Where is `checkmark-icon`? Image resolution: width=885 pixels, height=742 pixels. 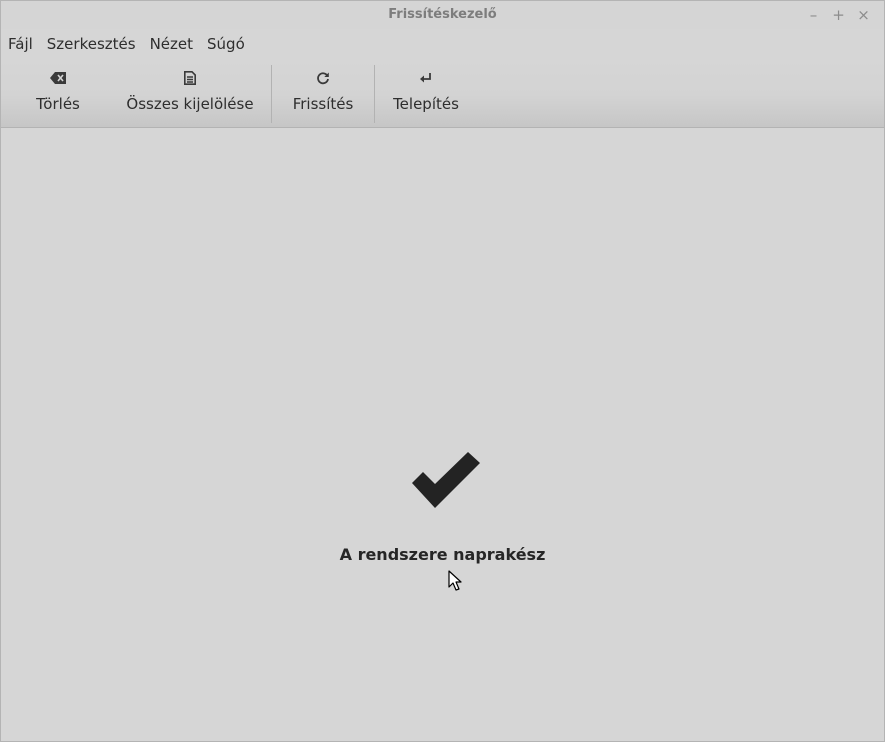 checkmark-icon is located at coordinates (446, 480).